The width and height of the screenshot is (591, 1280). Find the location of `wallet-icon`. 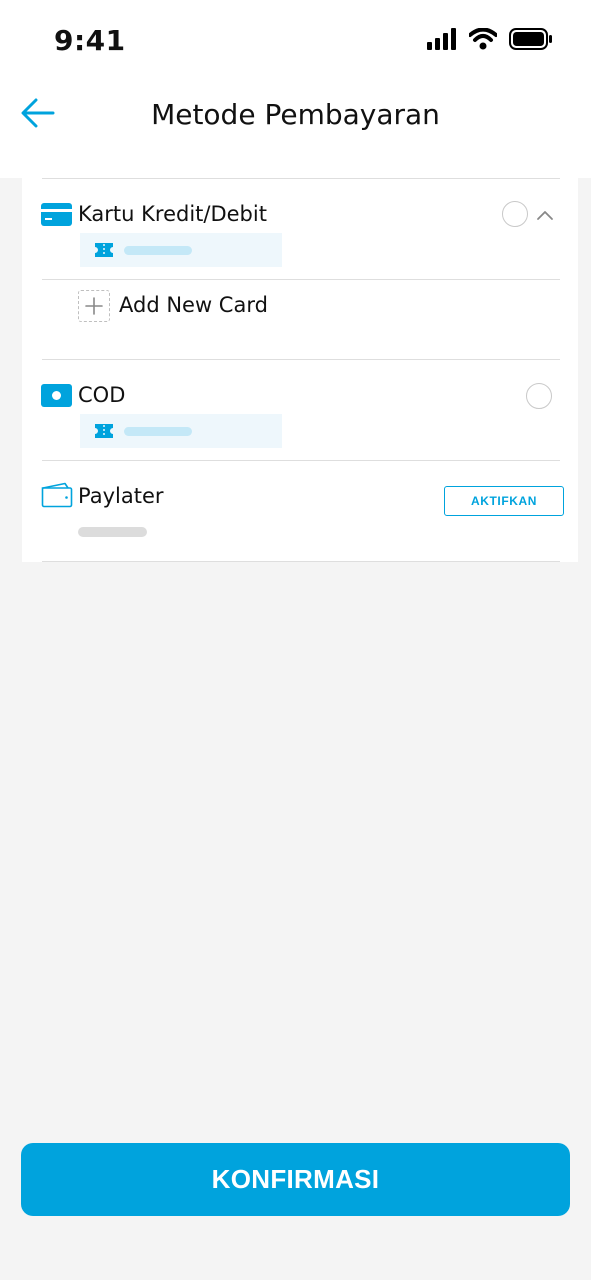

wallet-icon is located at coordinates (57, 495).